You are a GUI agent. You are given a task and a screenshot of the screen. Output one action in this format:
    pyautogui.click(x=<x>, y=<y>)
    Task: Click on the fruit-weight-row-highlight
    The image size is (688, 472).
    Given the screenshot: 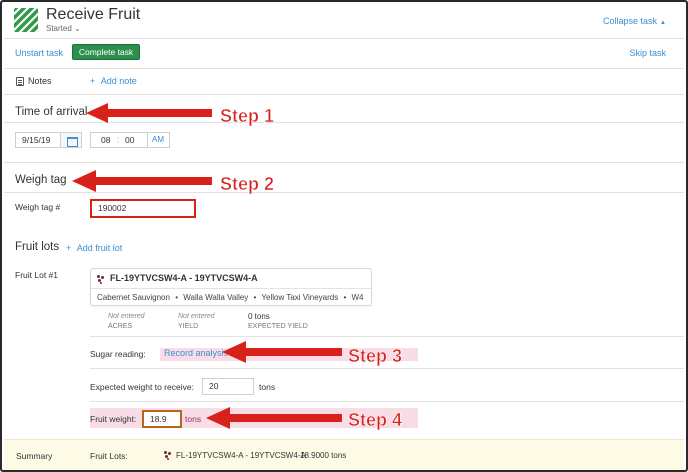 What is the action you would take?
    pyautogui.click(x=254, y=418)
    